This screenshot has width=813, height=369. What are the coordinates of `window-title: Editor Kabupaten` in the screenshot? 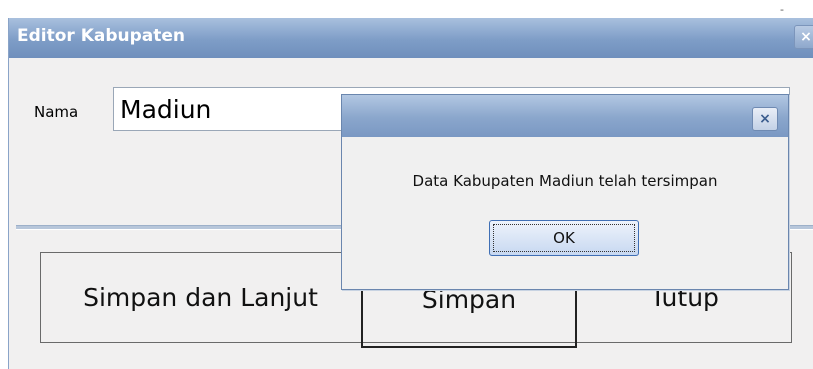 It's located at (101, 36).